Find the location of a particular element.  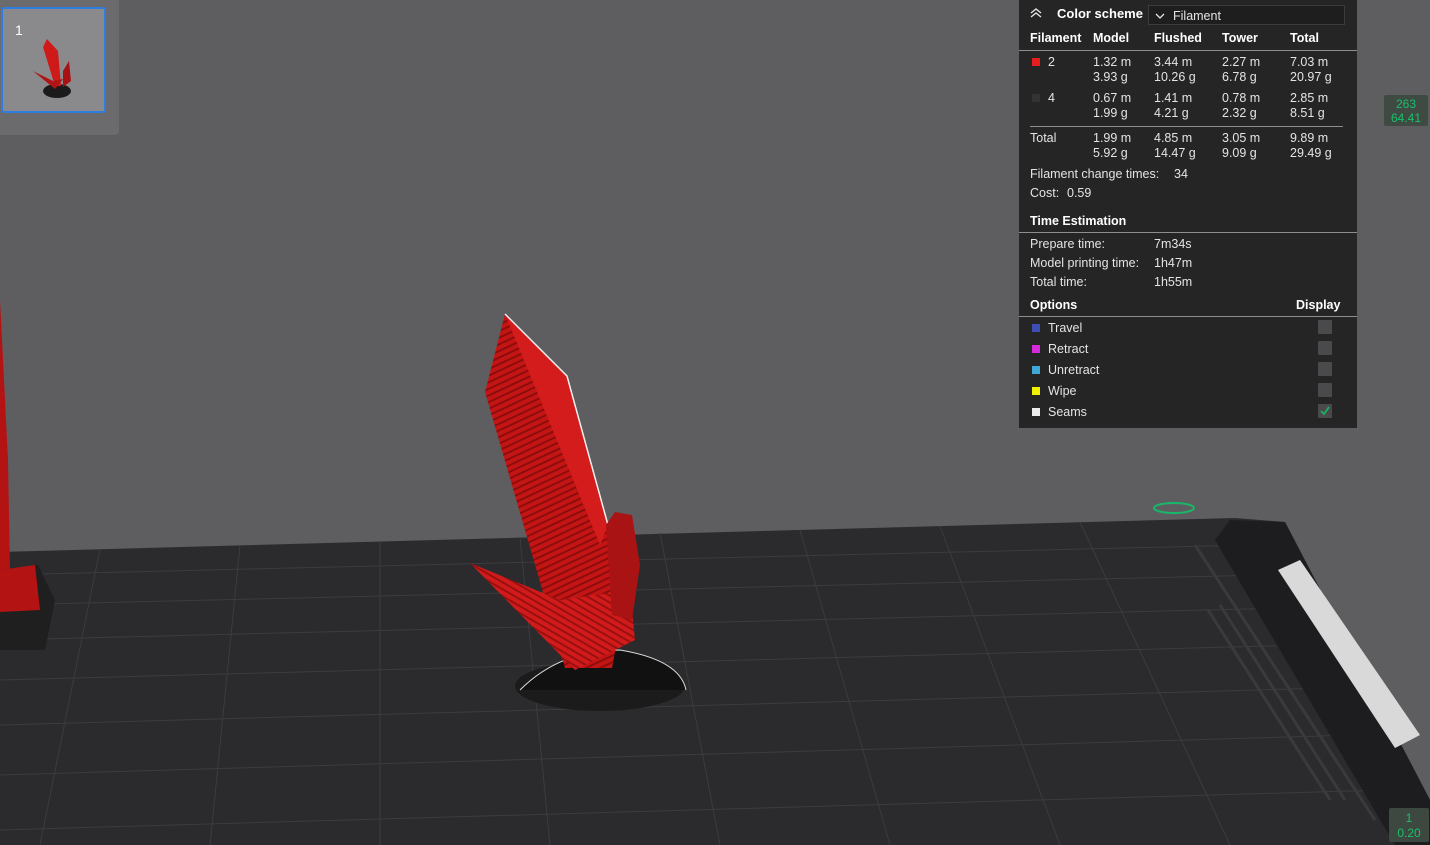

flushed-length: 1.41 m is located at coordinates (1173, 98).